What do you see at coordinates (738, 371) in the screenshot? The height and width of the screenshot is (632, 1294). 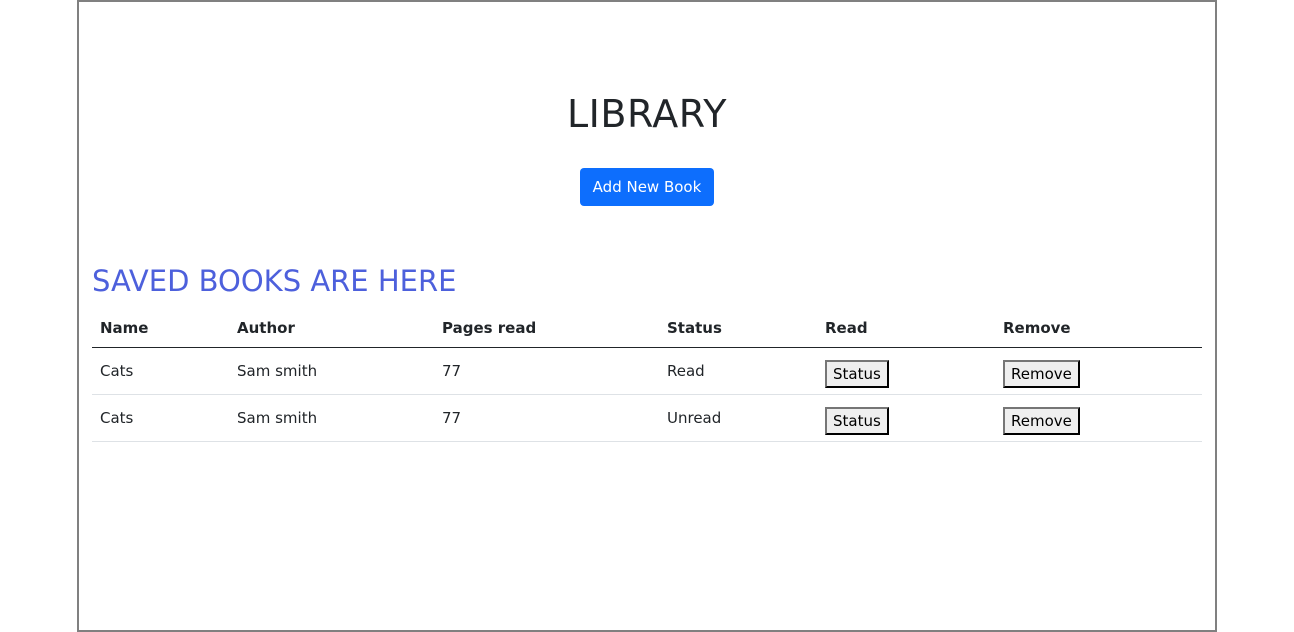 I see `book-status-cell: Read` at bounding box center [738, 371].